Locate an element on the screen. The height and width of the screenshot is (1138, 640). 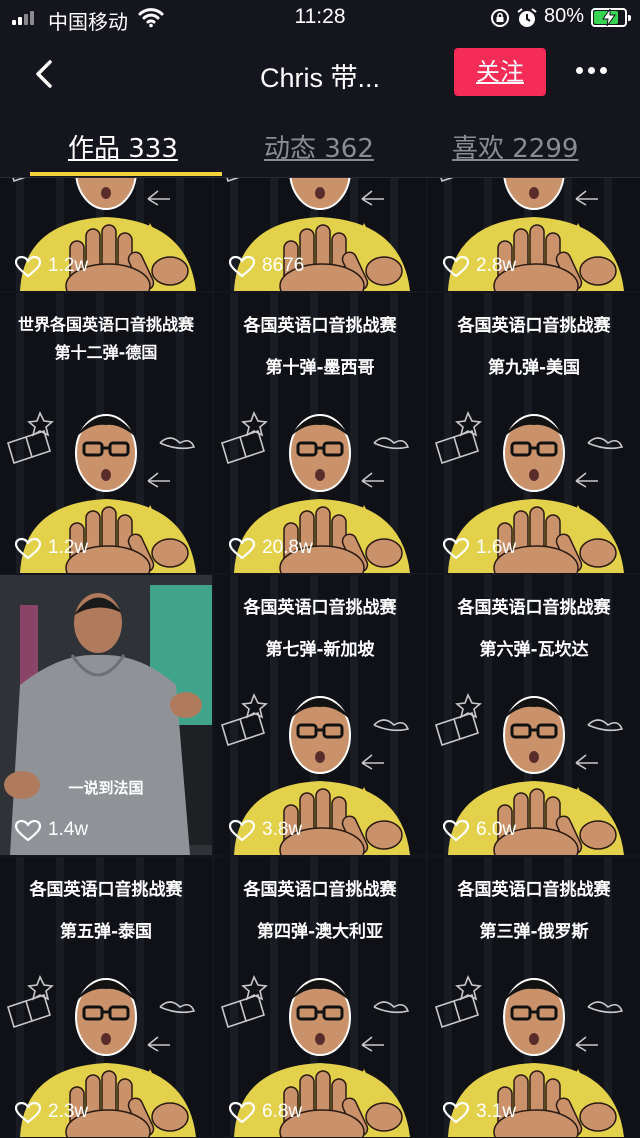
rotation-lock-icon is located at coordinates (500, 18).